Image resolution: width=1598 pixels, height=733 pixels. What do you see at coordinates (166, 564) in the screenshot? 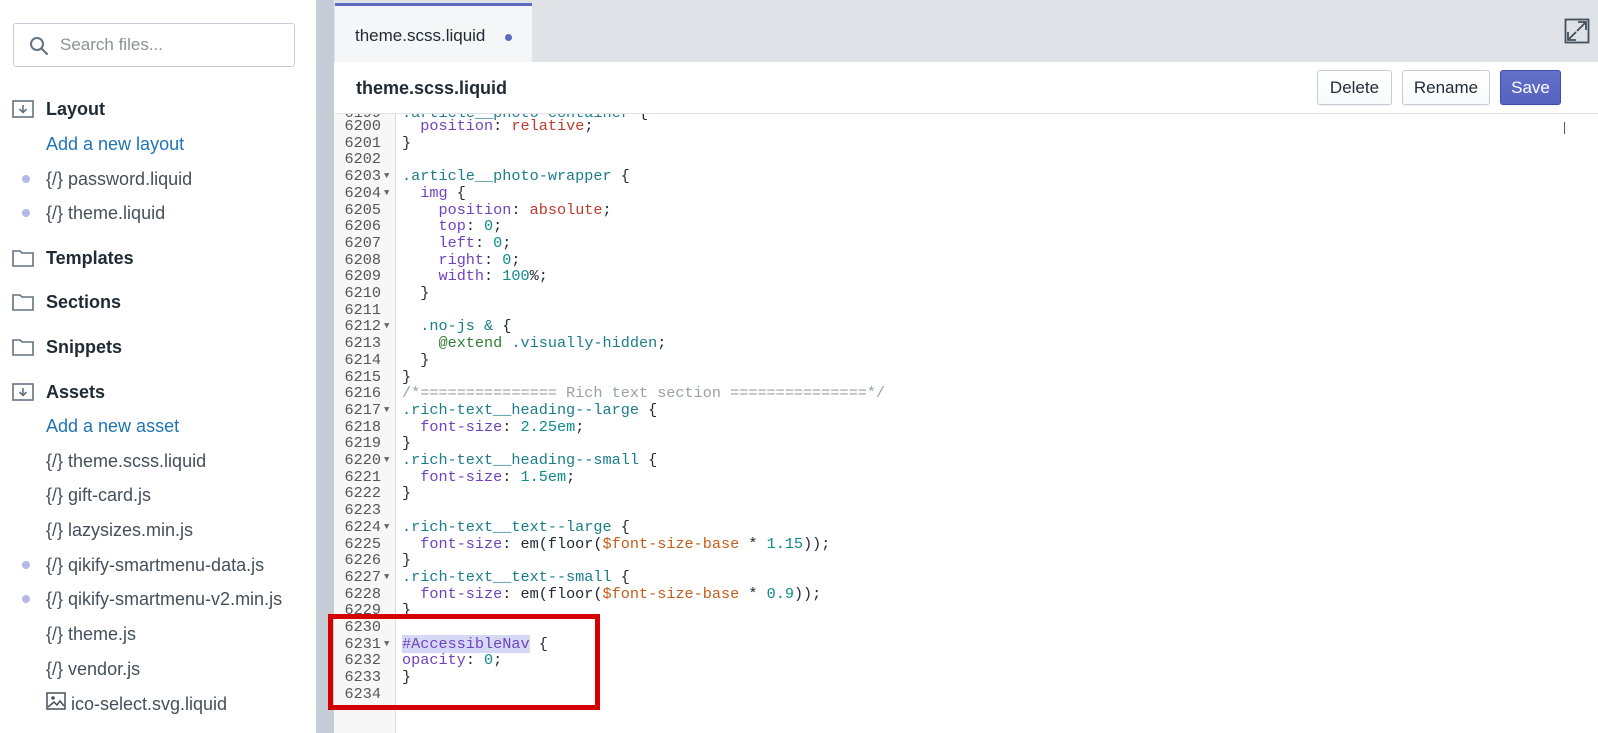
I see `file-name: qikify-smartmenu-data.js` at bounding box center [166, 564].